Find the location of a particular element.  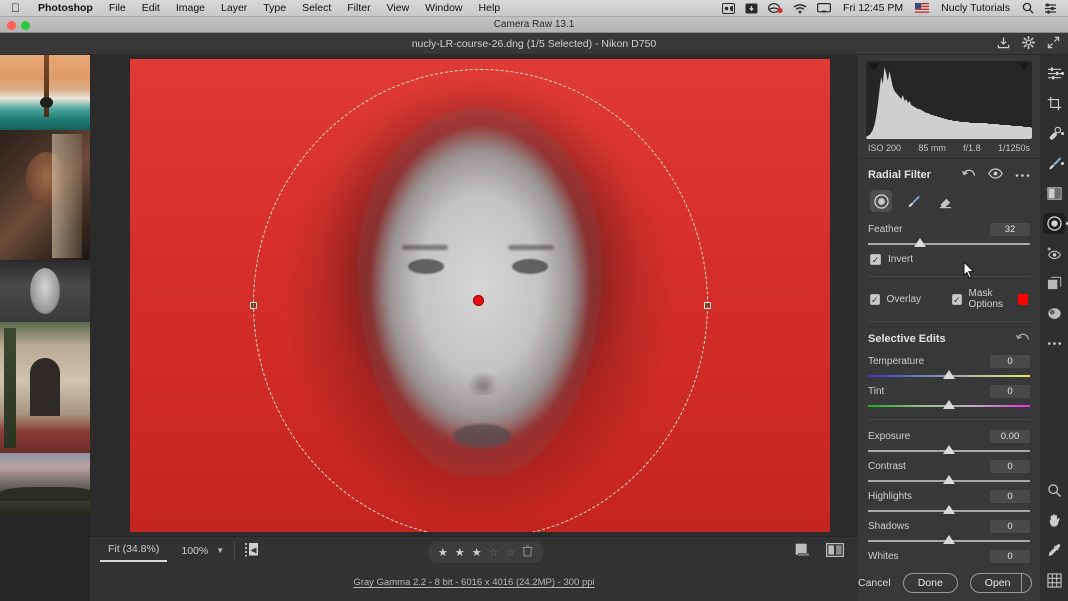

close-window-button is located at coordinates (11, 25).